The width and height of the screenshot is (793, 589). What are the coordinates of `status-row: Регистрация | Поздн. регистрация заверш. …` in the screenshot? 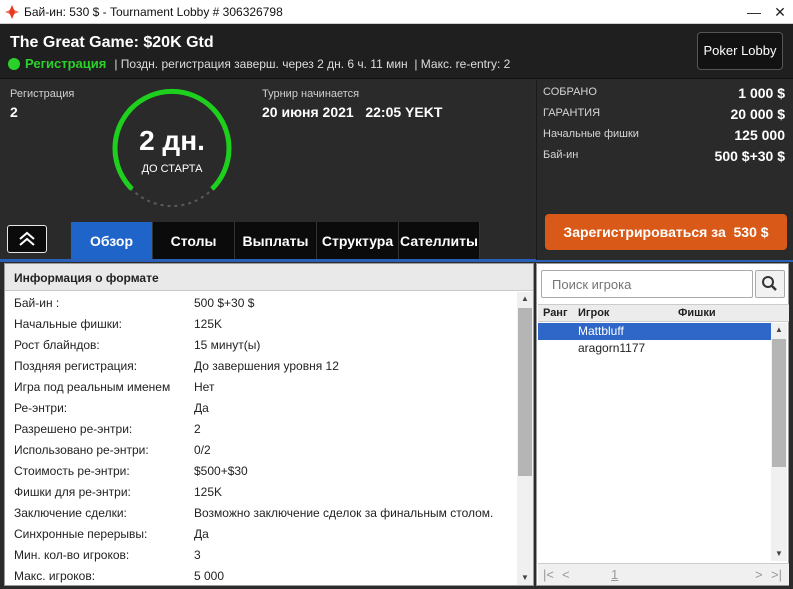 It's located at (259, 63).